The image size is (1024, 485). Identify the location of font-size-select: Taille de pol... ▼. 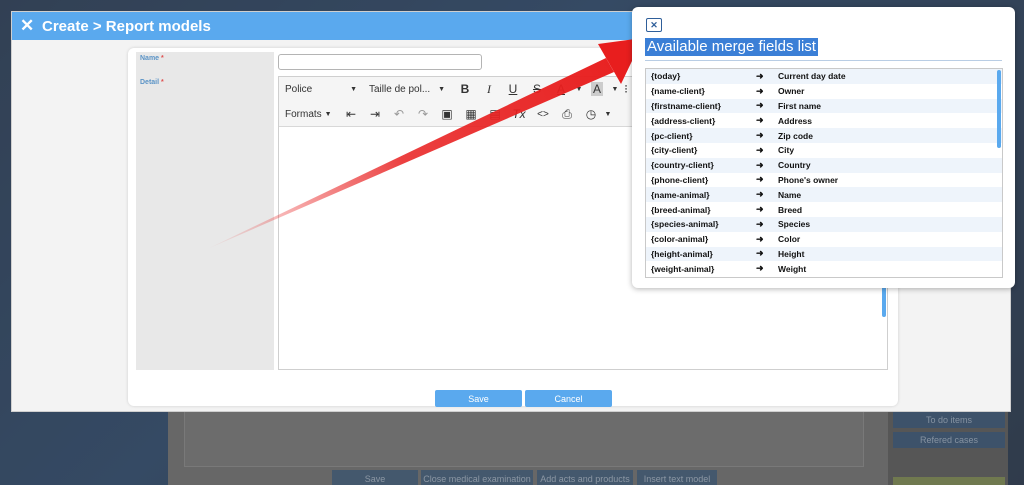
(408, 89).